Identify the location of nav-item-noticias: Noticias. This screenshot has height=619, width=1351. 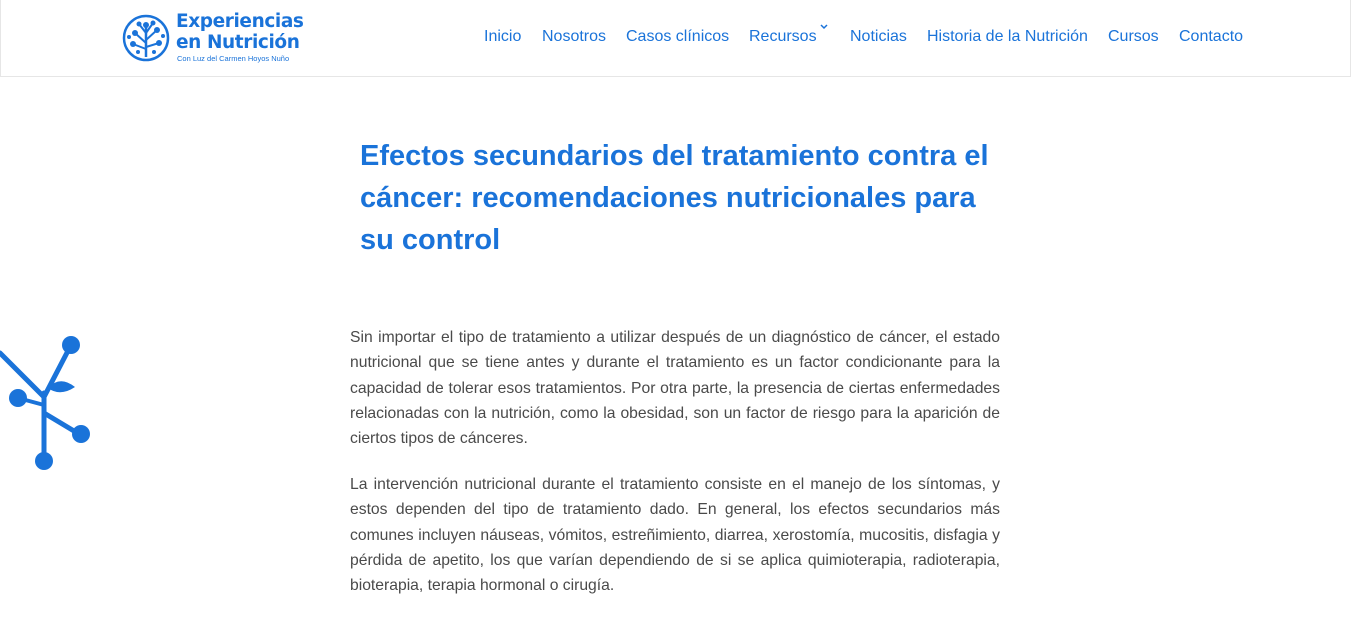
(878, 37).